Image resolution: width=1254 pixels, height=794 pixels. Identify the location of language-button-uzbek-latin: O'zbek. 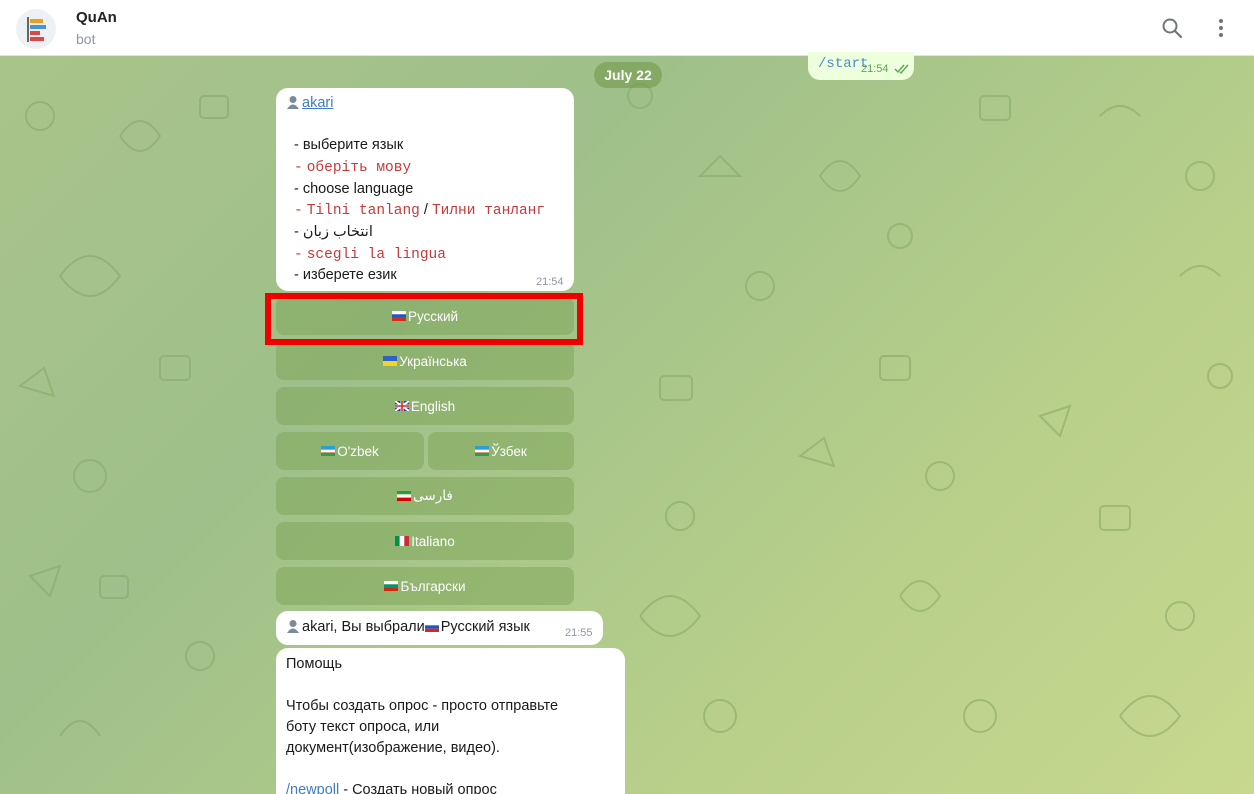
(350, 451).